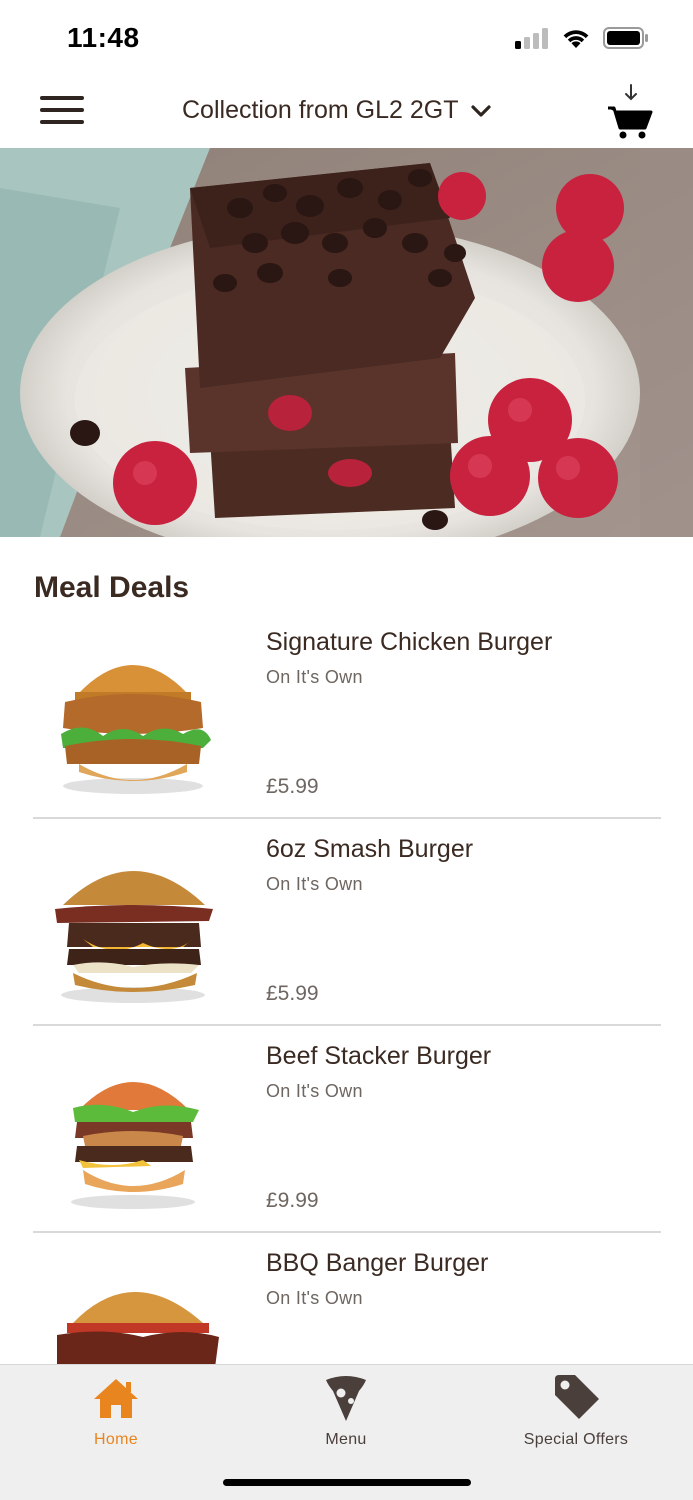 Image resolution: width=693 pixels, height=1500 pixels. What do you see at coordinates (346, 1439) in the screenshot?
I see `nav-menu-label: Menu` at bounding box center [346, 1439].